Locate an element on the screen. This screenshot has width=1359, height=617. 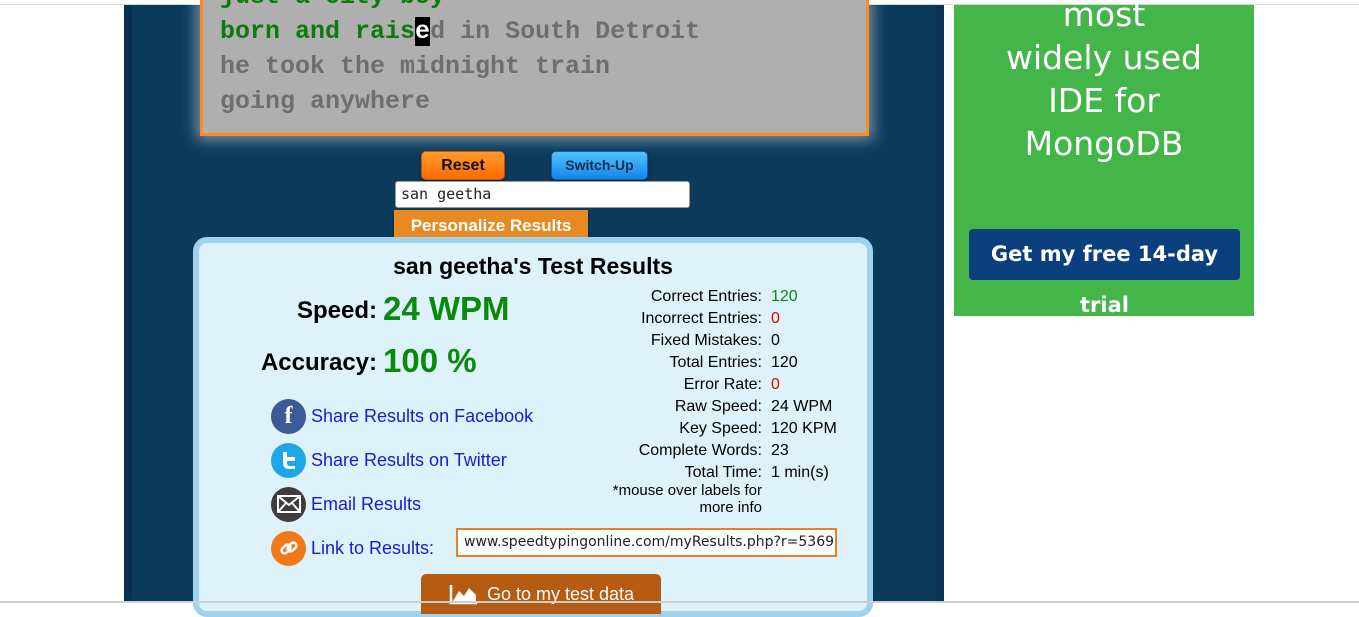
email-results-label: Email Results is located at coordinates (366, 503).